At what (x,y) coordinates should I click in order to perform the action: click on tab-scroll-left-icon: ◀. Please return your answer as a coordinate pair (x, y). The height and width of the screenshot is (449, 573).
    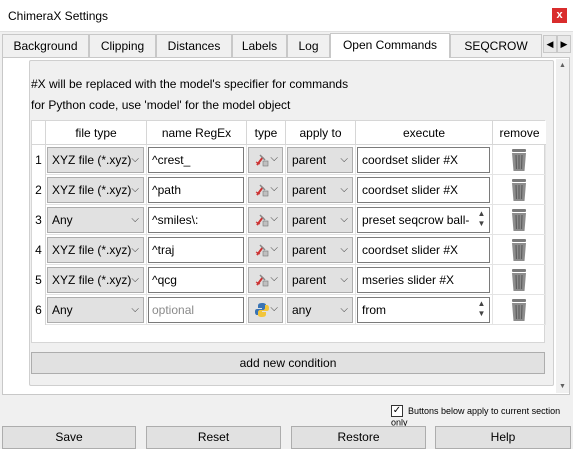
    Looking at the image, I should click on (550, 44).